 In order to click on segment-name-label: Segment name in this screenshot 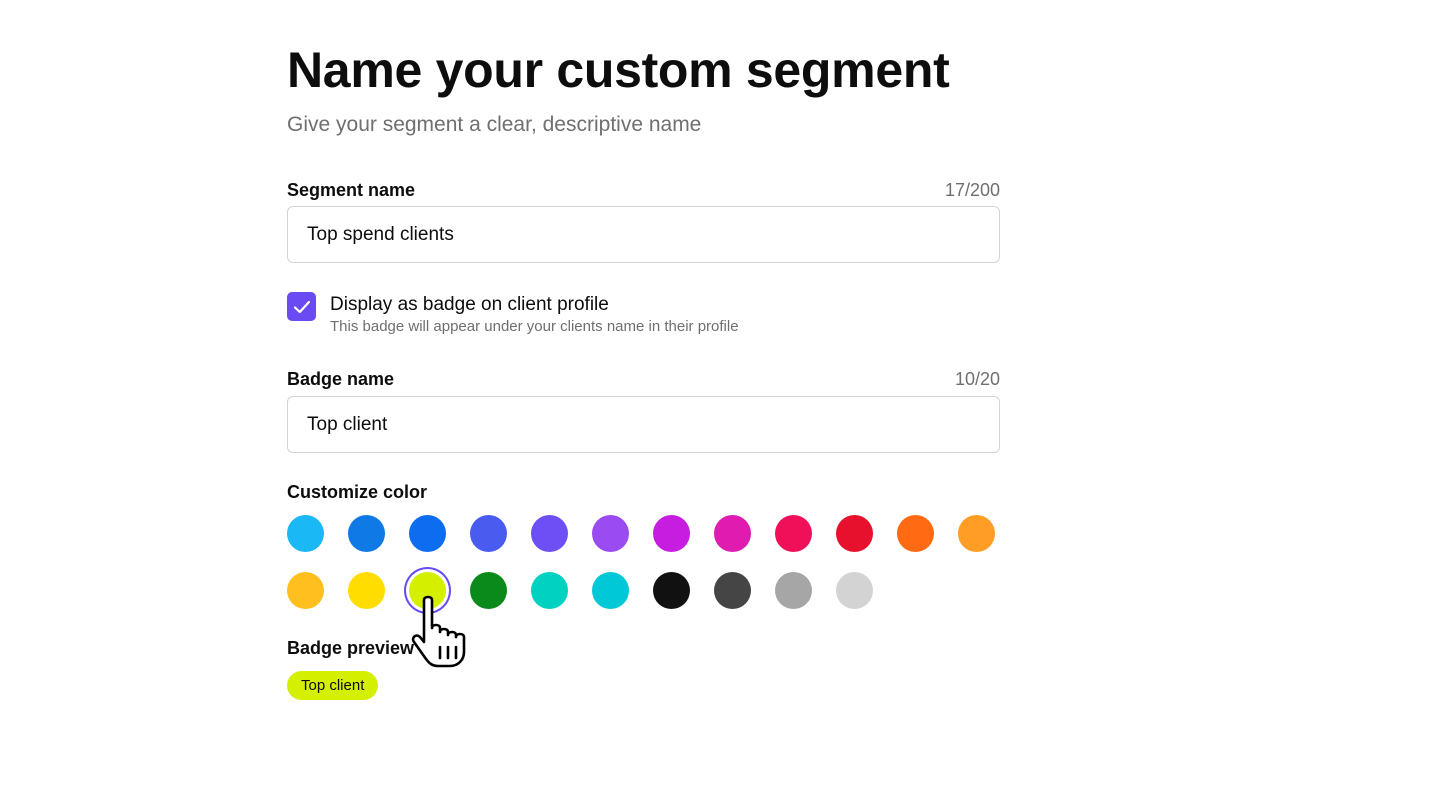, I will do `click(351, 189)`.